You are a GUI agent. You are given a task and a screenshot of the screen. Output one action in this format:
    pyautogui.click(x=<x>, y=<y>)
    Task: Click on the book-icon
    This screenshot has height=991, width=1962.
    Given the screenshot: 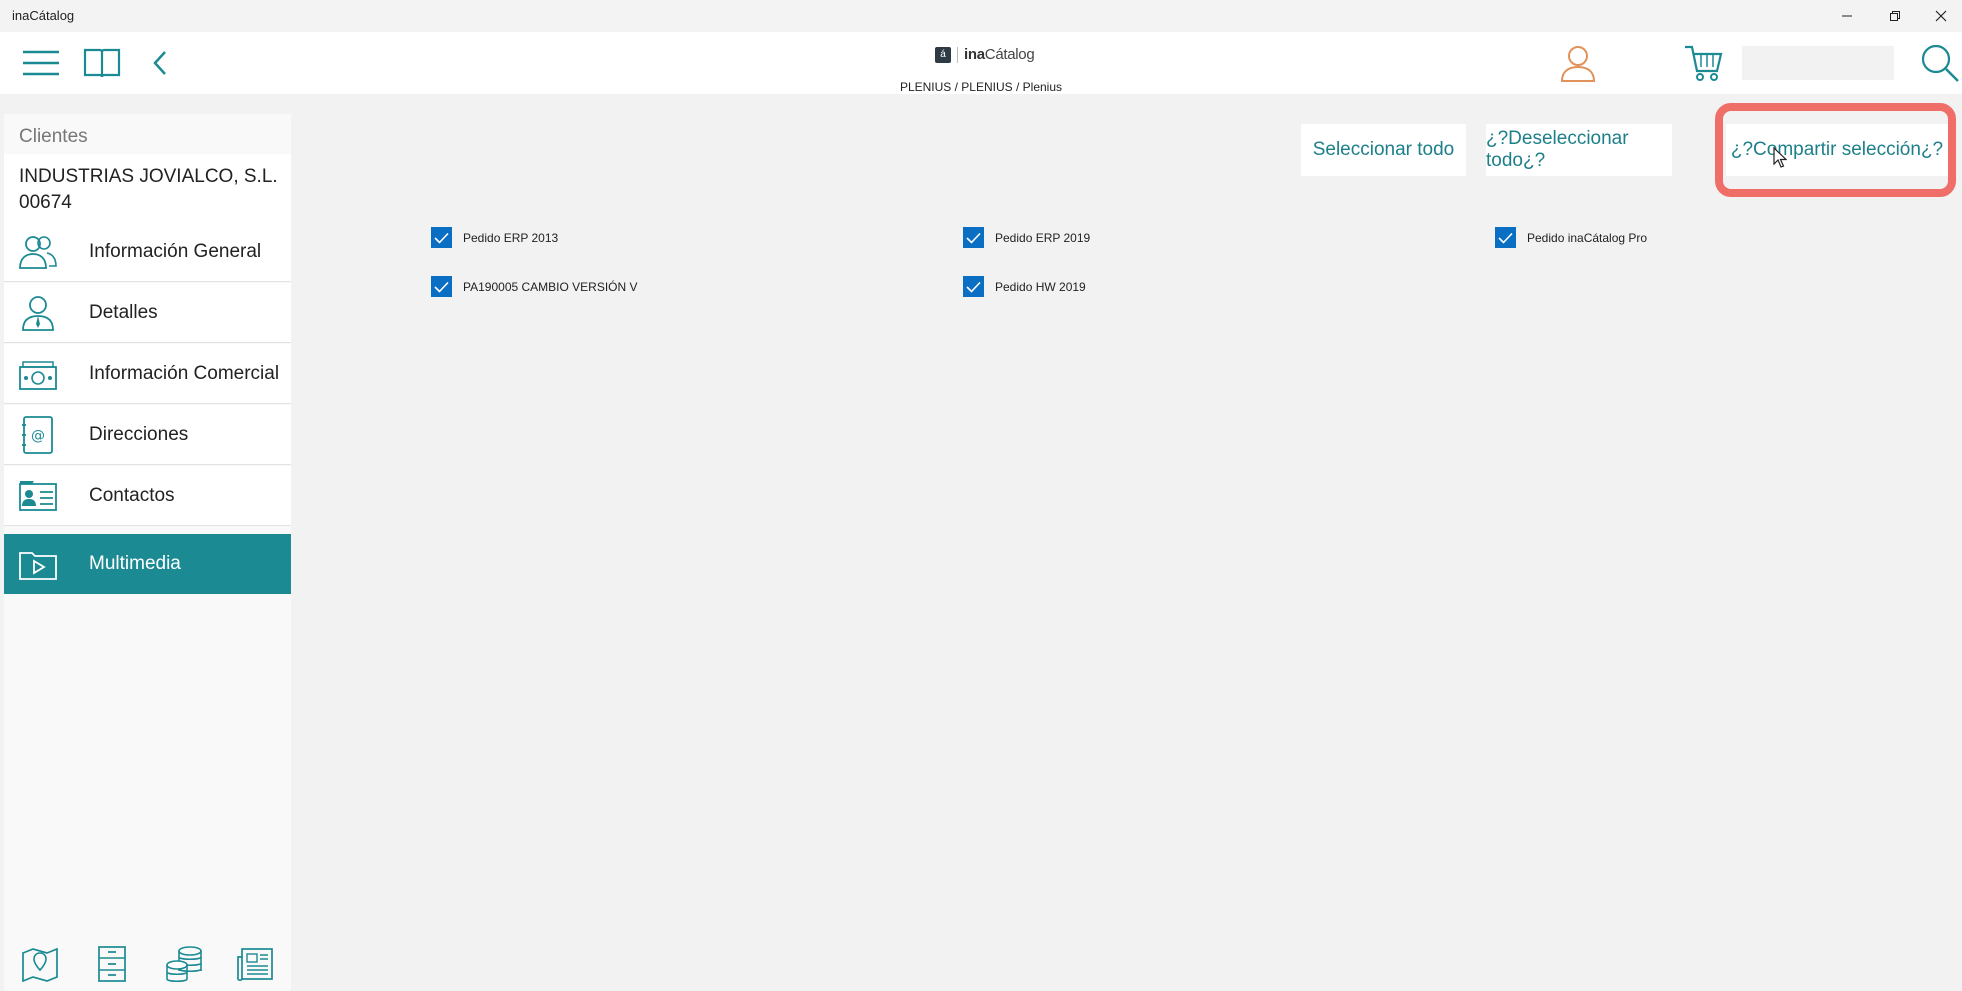 What is the action you would take?
    pyautogui.click(x=102, y=63)
    